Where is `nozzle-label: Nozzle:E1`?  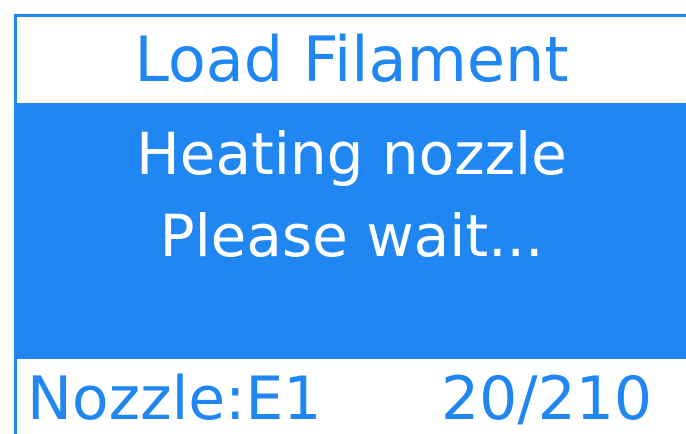 nozzle-label: Nozzle:E1 is located at coordinates (174, 399).